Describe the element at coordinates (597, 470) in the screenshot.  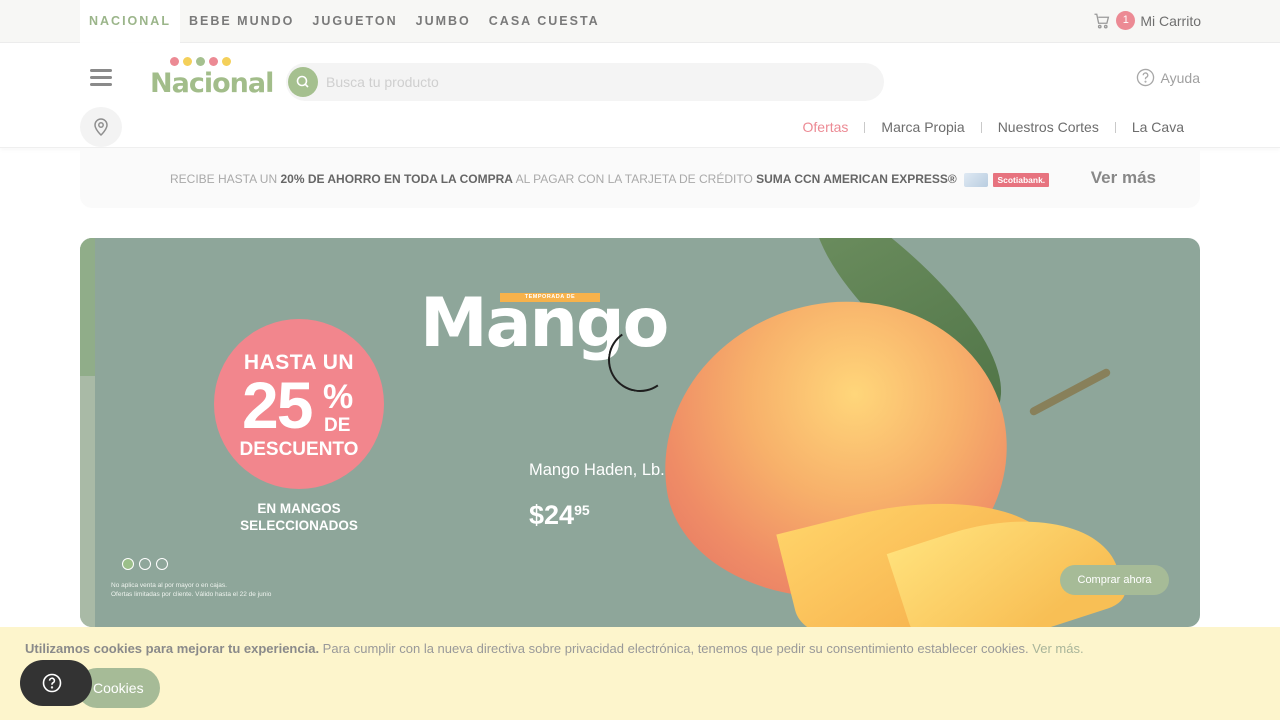
I see `product-name: Mango Haden, Lb.` at that location.